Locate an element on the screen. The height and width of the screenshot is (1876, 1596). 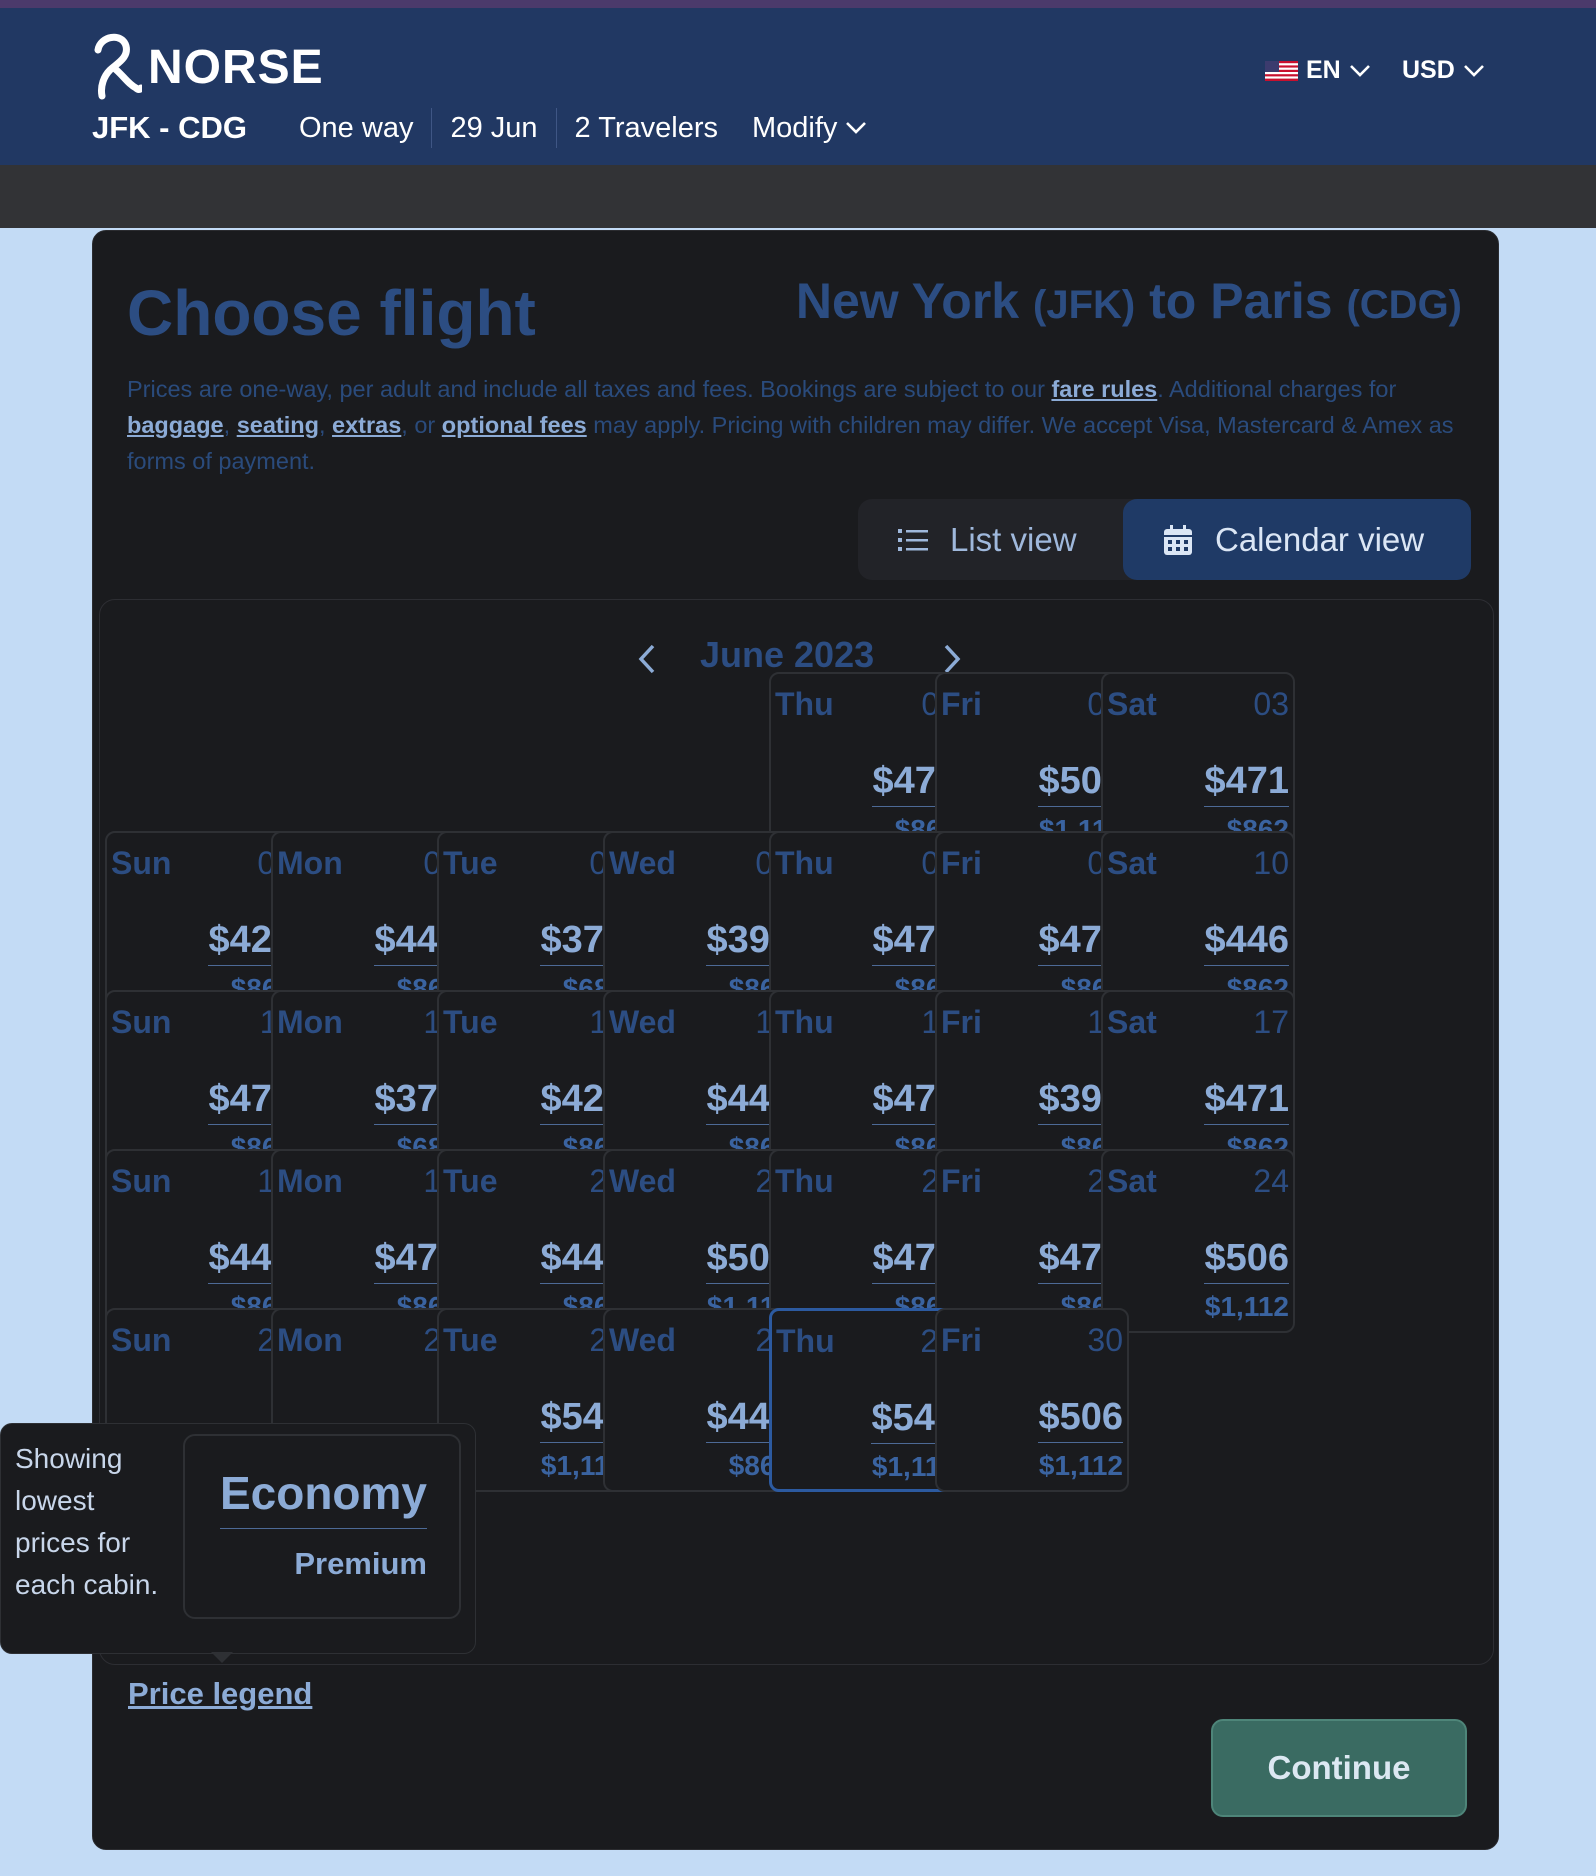
calendar-day: Fri23$471$862 is located at coordinates (1032, 1241).